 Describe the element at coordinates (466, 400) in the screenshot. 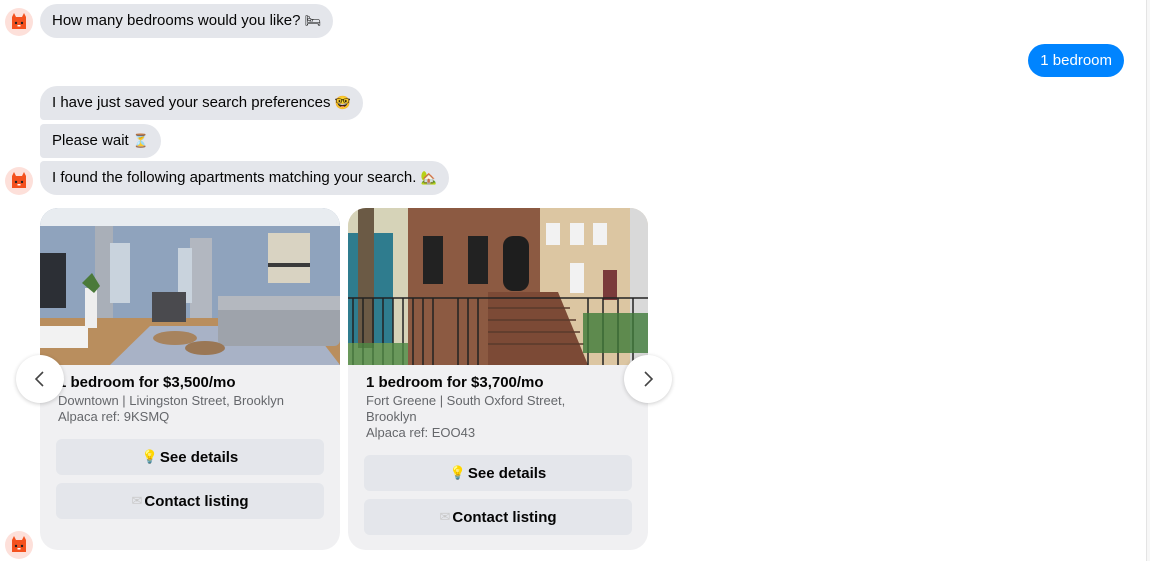

I see `listing-location: Fort Greene | South Oxford Street,` at that location.